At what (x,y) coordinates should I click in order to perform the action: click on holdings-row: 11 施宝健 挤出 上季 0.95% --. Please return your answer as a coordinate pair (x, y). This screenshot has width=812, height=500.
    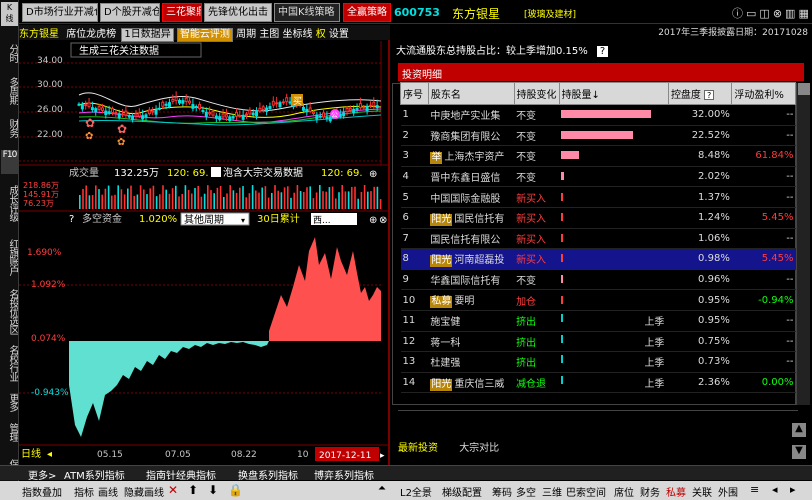
    Looking at the image, I should click on (598, 321).